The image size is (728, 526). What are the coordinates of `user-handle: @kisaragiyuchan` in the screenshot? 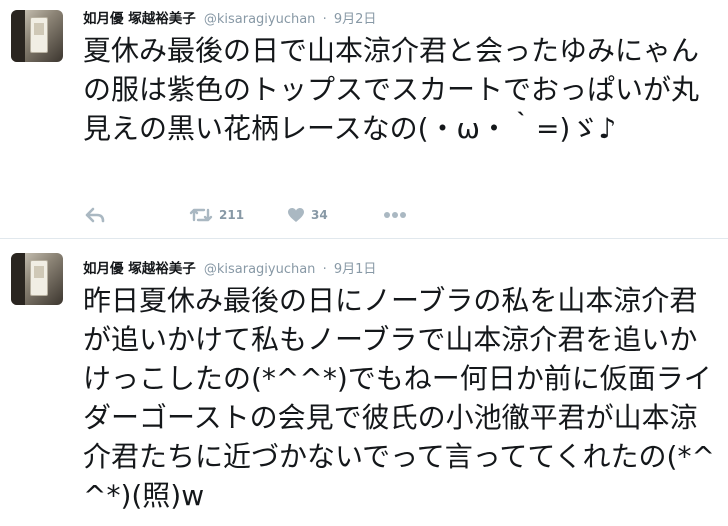 It's located at (260, 269).